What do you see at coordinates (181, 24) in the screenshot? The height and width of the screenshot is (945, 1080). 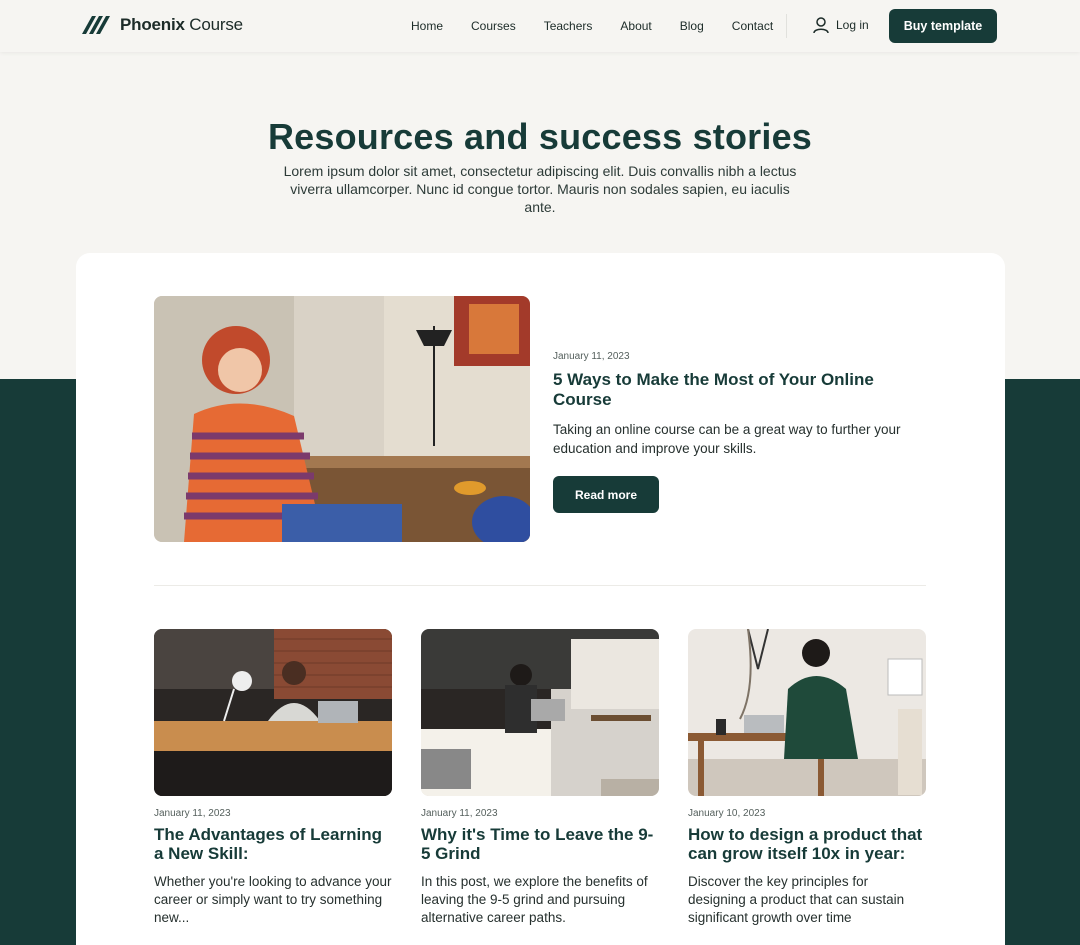 I see `brand-name: Phoenix Course` at bounding box center [181, 24].